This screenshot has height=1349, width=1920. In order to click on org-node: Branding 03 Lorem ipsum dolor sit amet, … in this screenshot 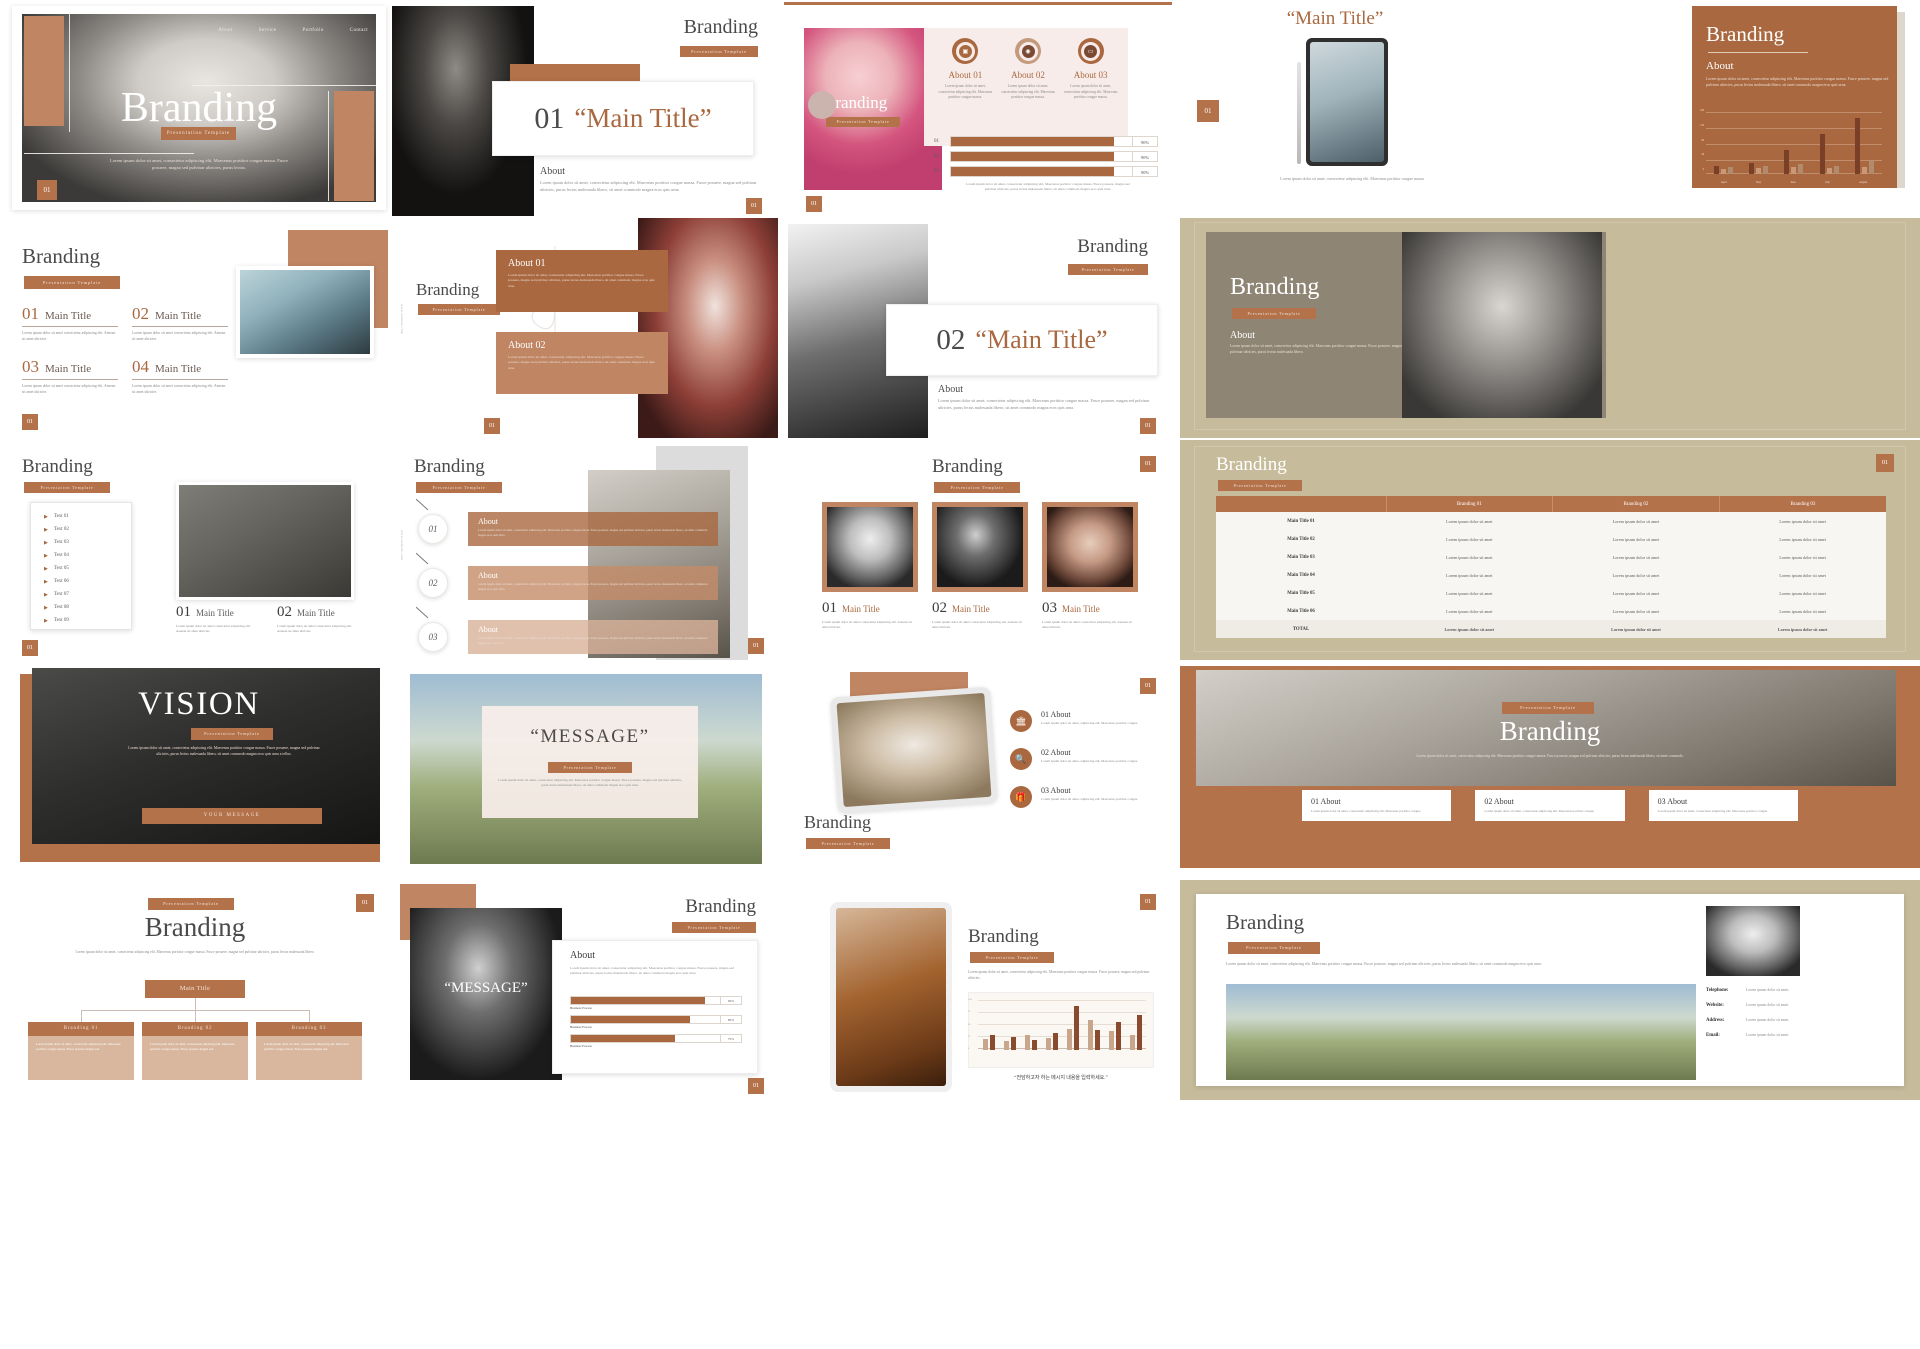, I will do `click(309, 1051)`.